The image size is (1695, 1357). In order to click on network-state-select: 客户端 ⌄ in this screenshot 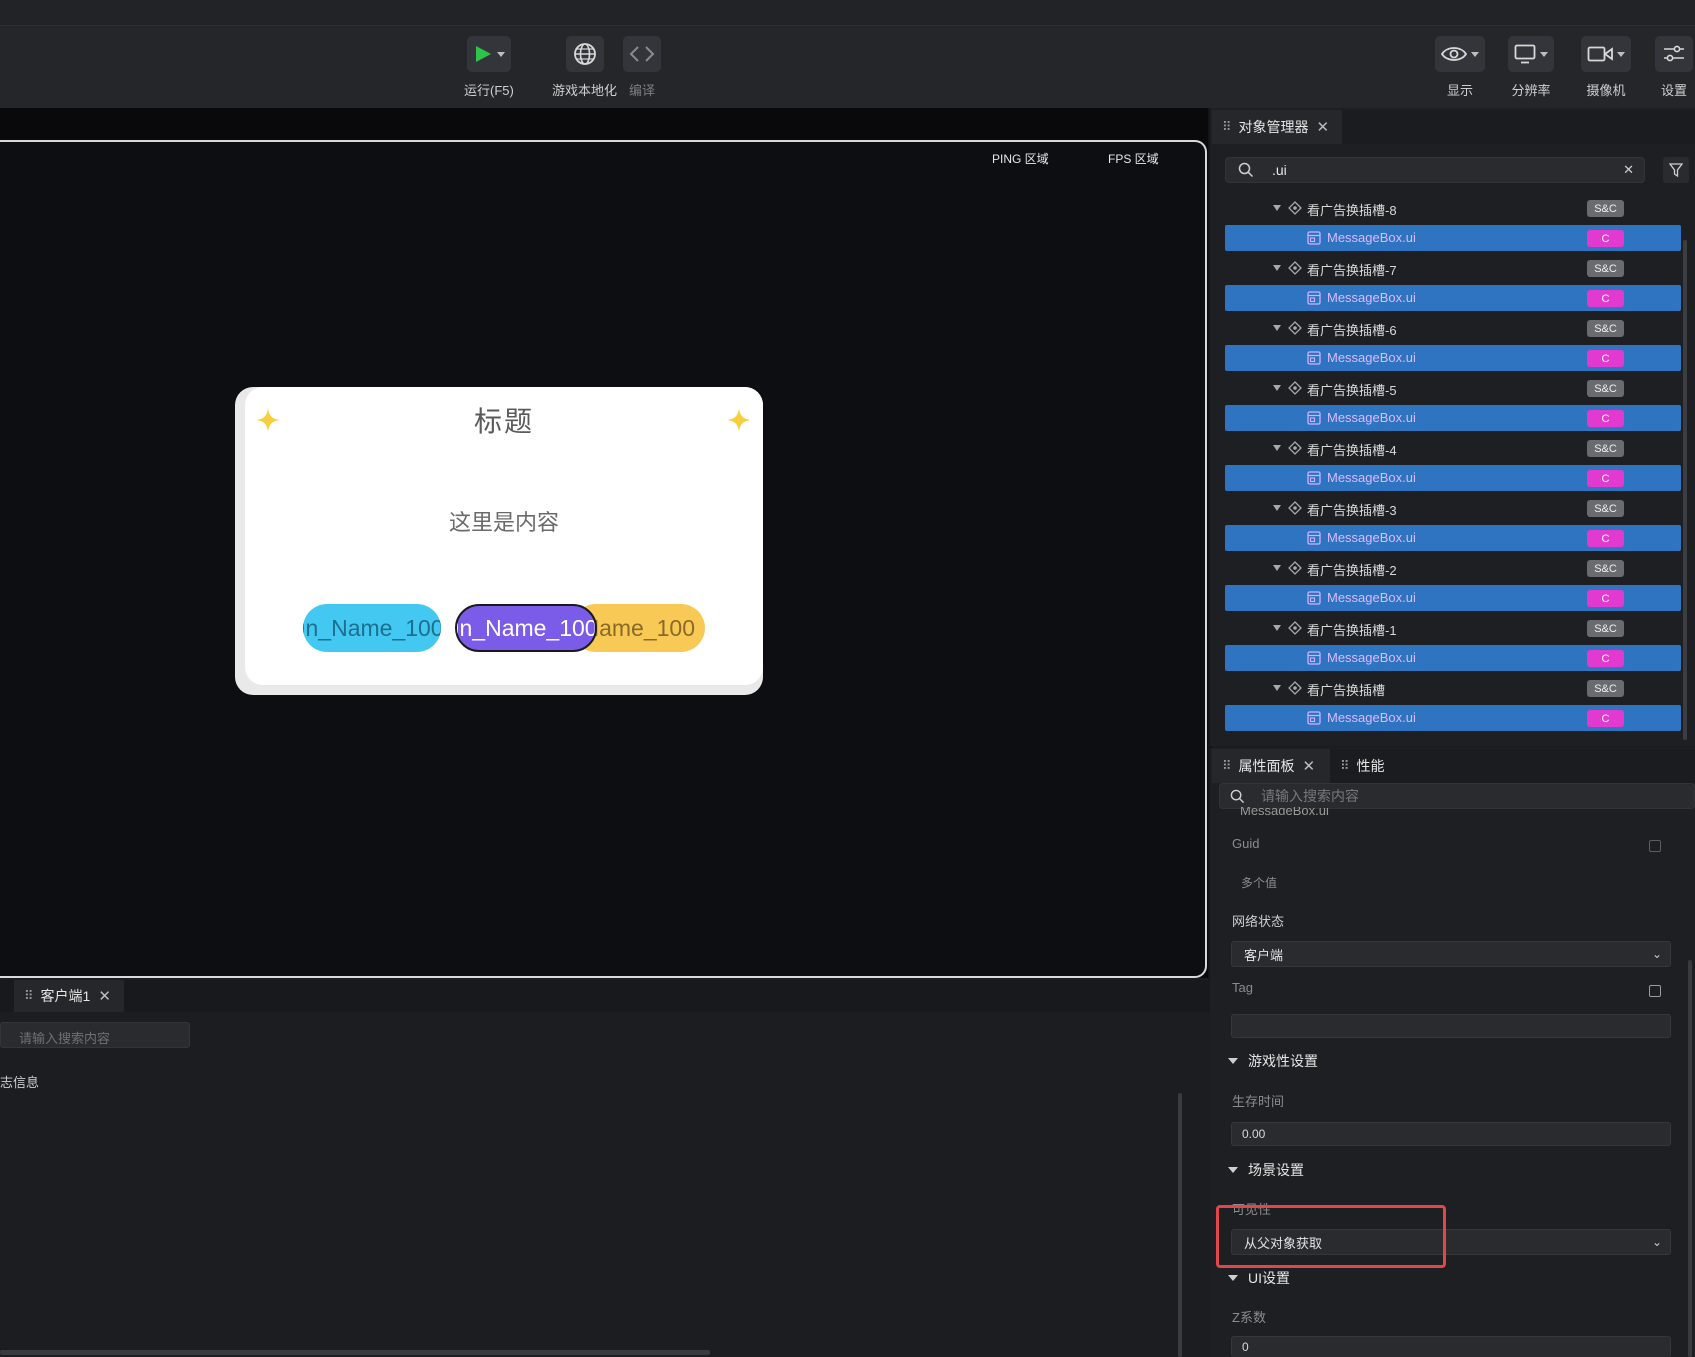, I will do `click(1451, 954)`.